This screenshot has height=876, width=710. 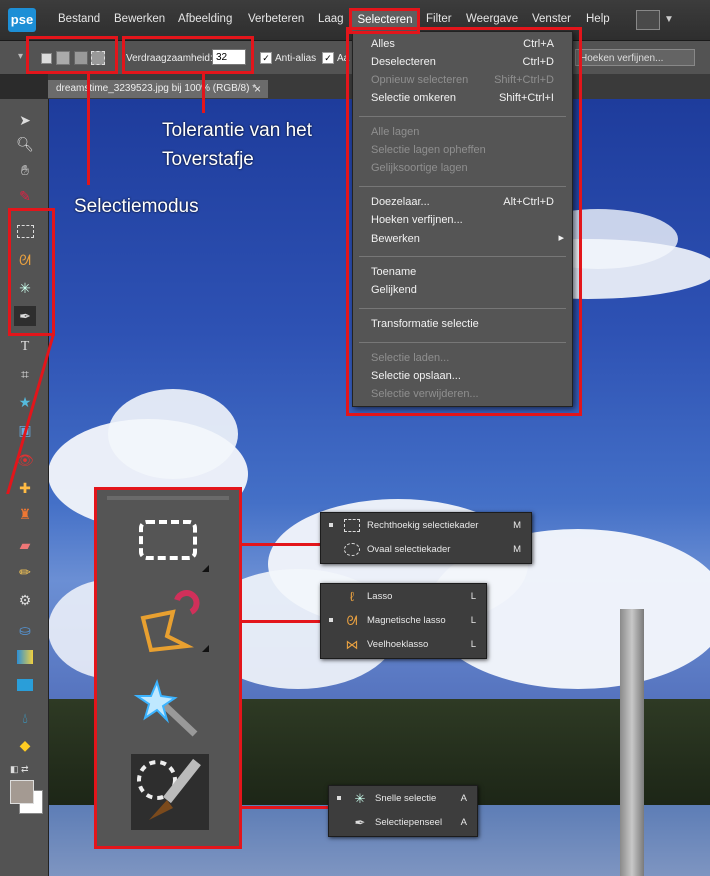 What do you see at coordinates (25, 686) in the screenshot?
I see `rectangle-tool-icon` at bounding box center [25, 686].